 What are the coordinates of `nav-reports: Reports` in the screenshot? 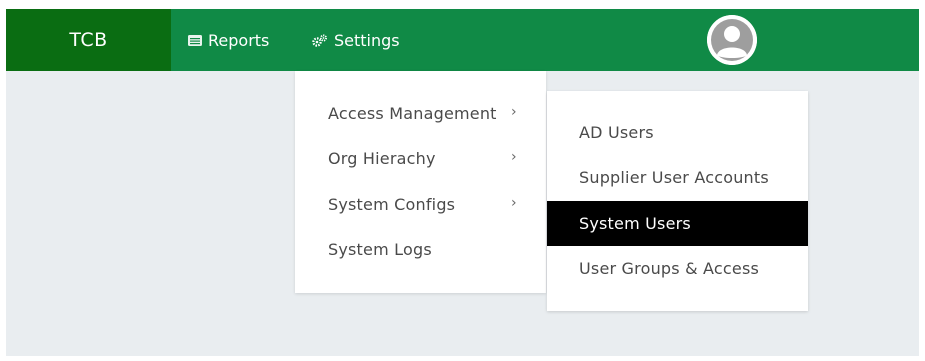 It's located at (228, 40).